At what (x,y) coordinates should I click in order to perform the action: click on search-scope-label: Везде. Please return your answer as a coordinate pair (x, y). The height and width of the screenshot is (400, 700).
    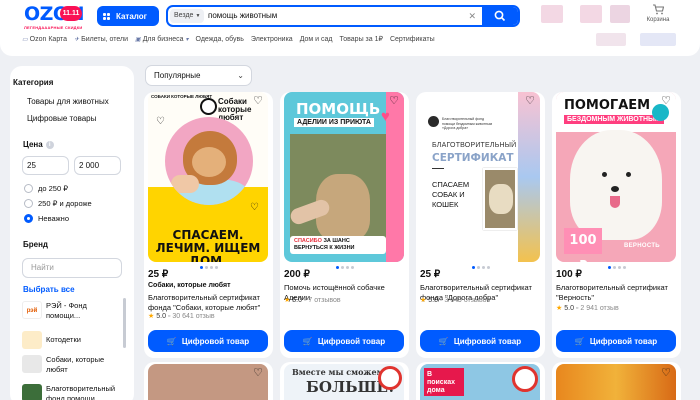
    Looking at the image, I should click on (184, 15).